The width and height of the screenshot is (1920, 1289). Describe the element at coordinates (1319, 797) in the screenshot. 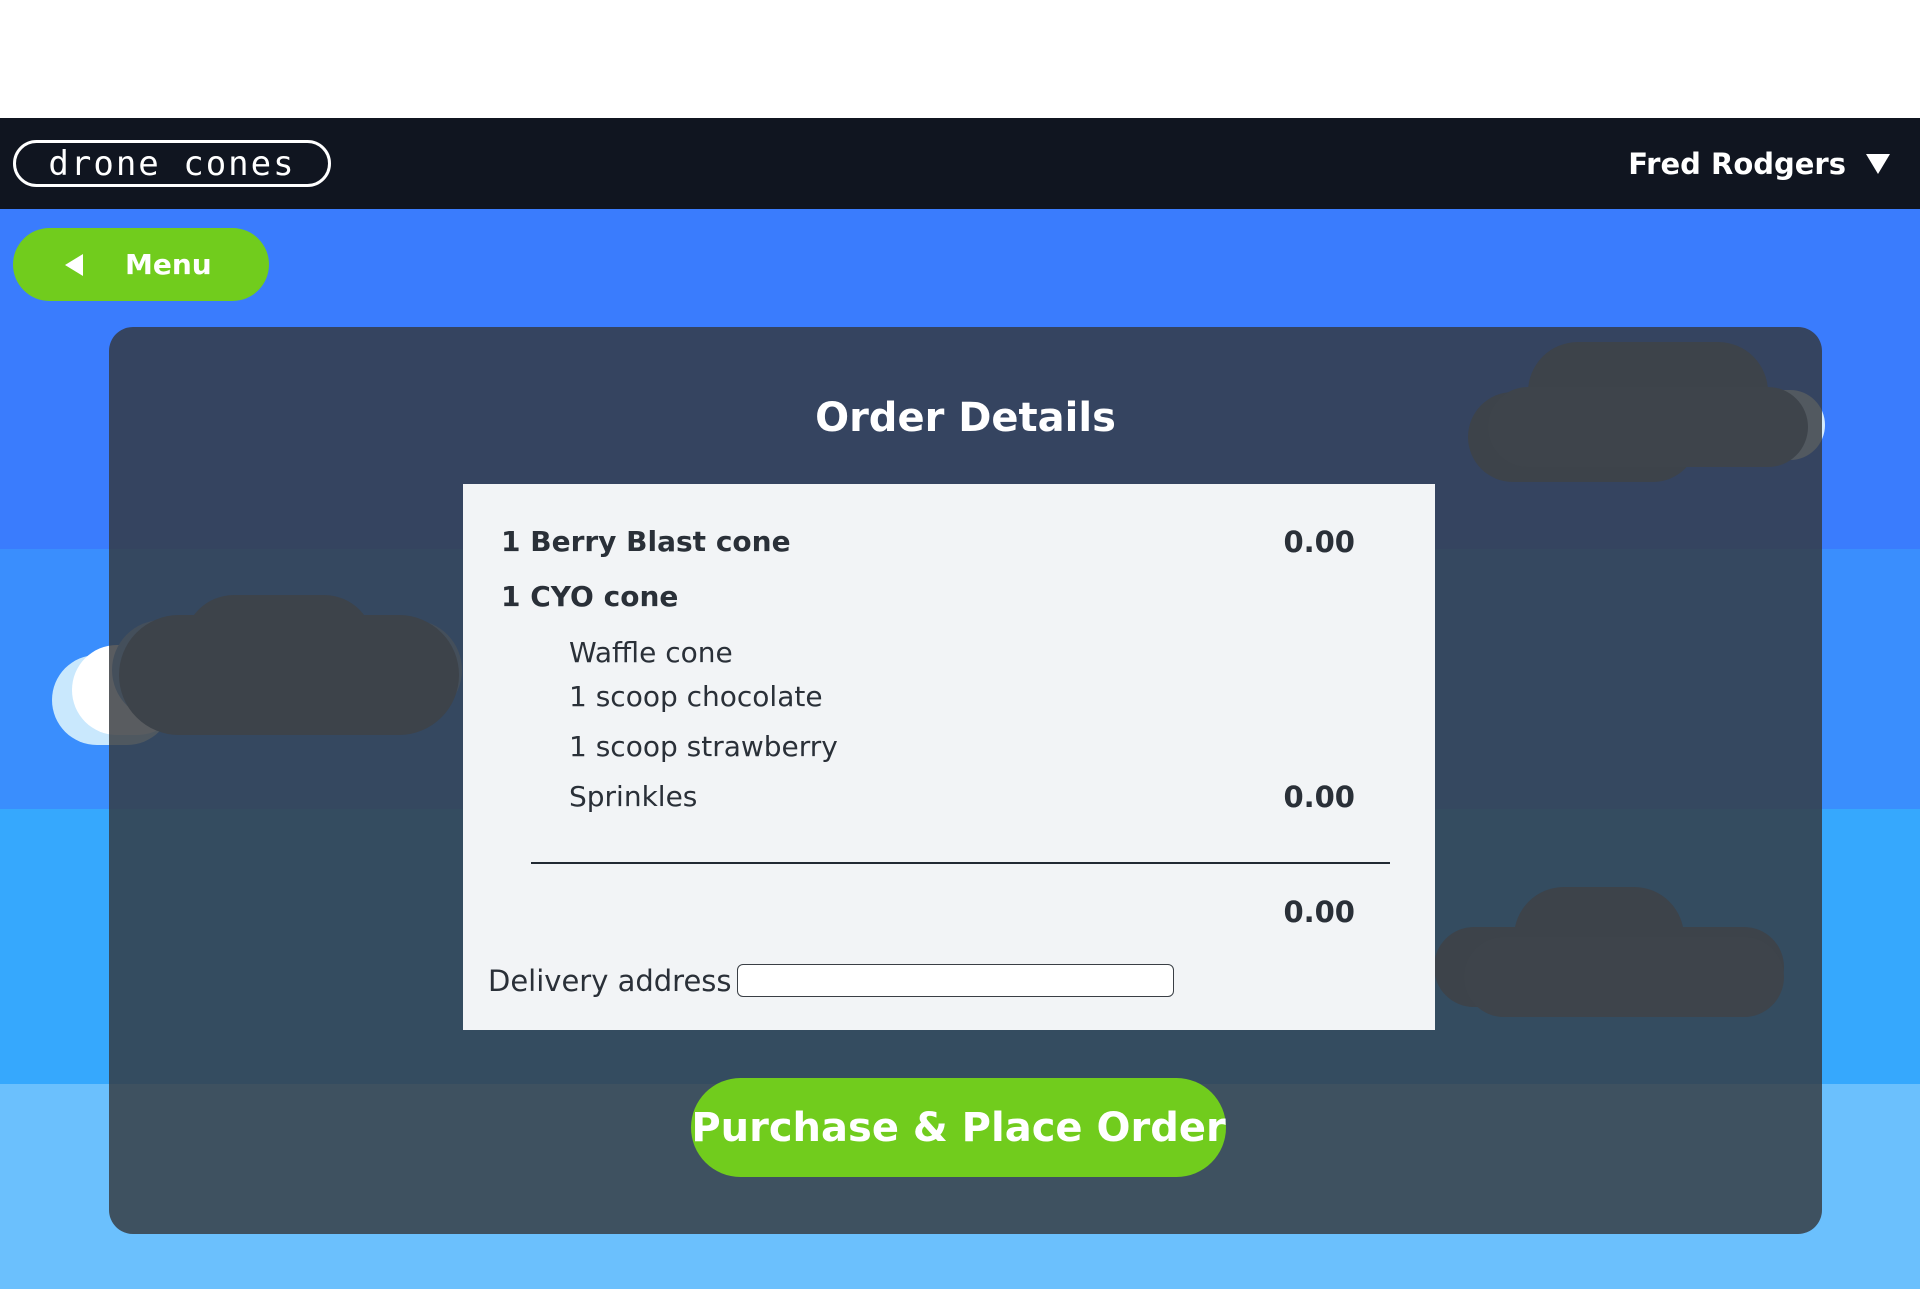

I see `cyo-price: 0.00` at that location.